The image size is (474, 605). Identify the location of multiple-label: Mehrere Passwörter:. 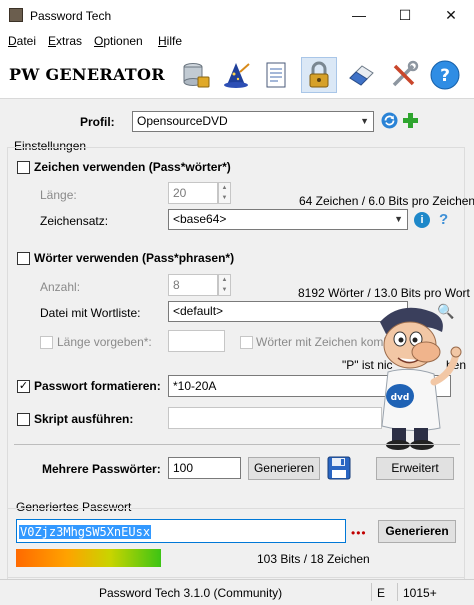
(101, 469).